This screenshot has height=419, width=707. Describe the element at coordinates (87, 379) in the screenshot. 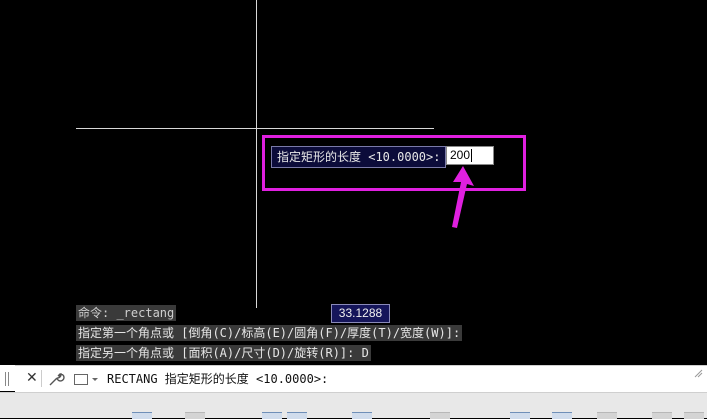

I see `command-dropdown-icon` at that location.